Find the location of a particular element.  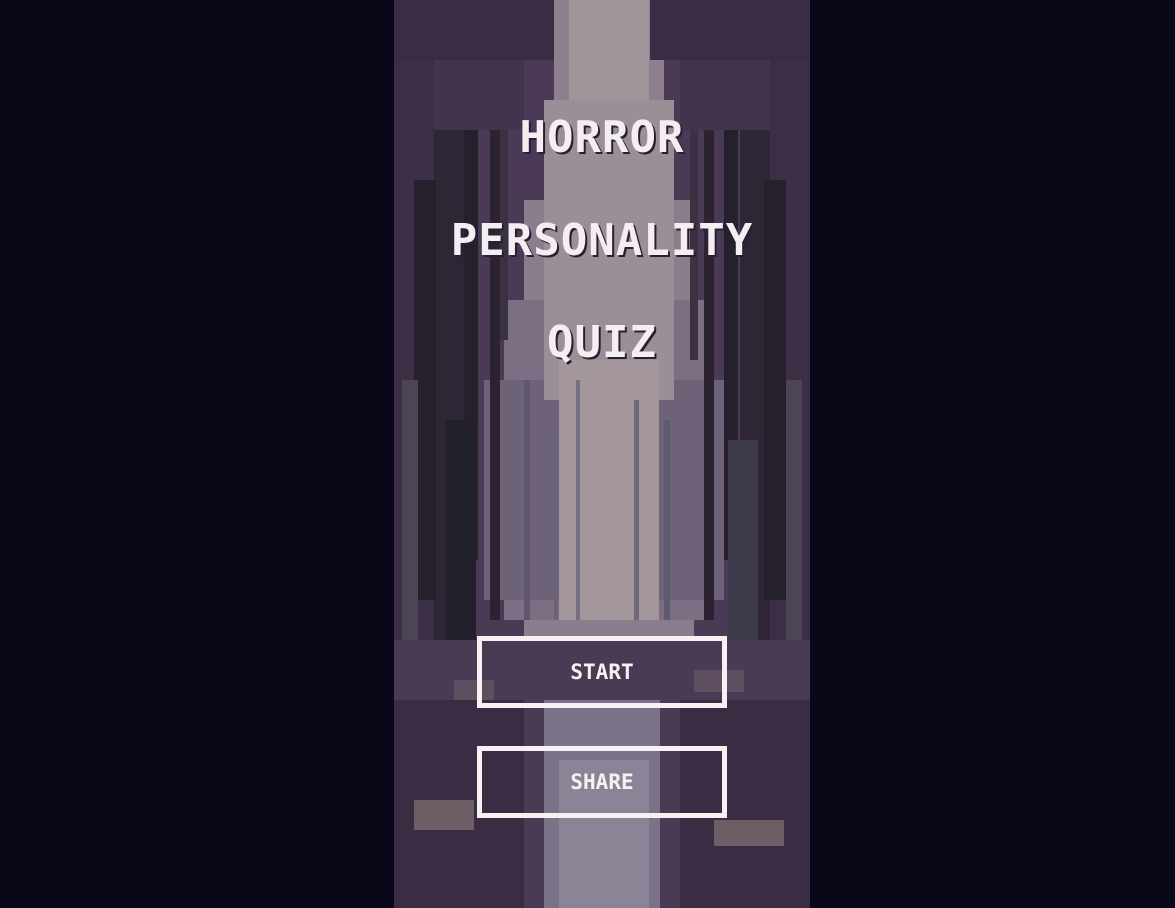

title-line-personality: PERSONALITY is located at coordinates (602, 240).